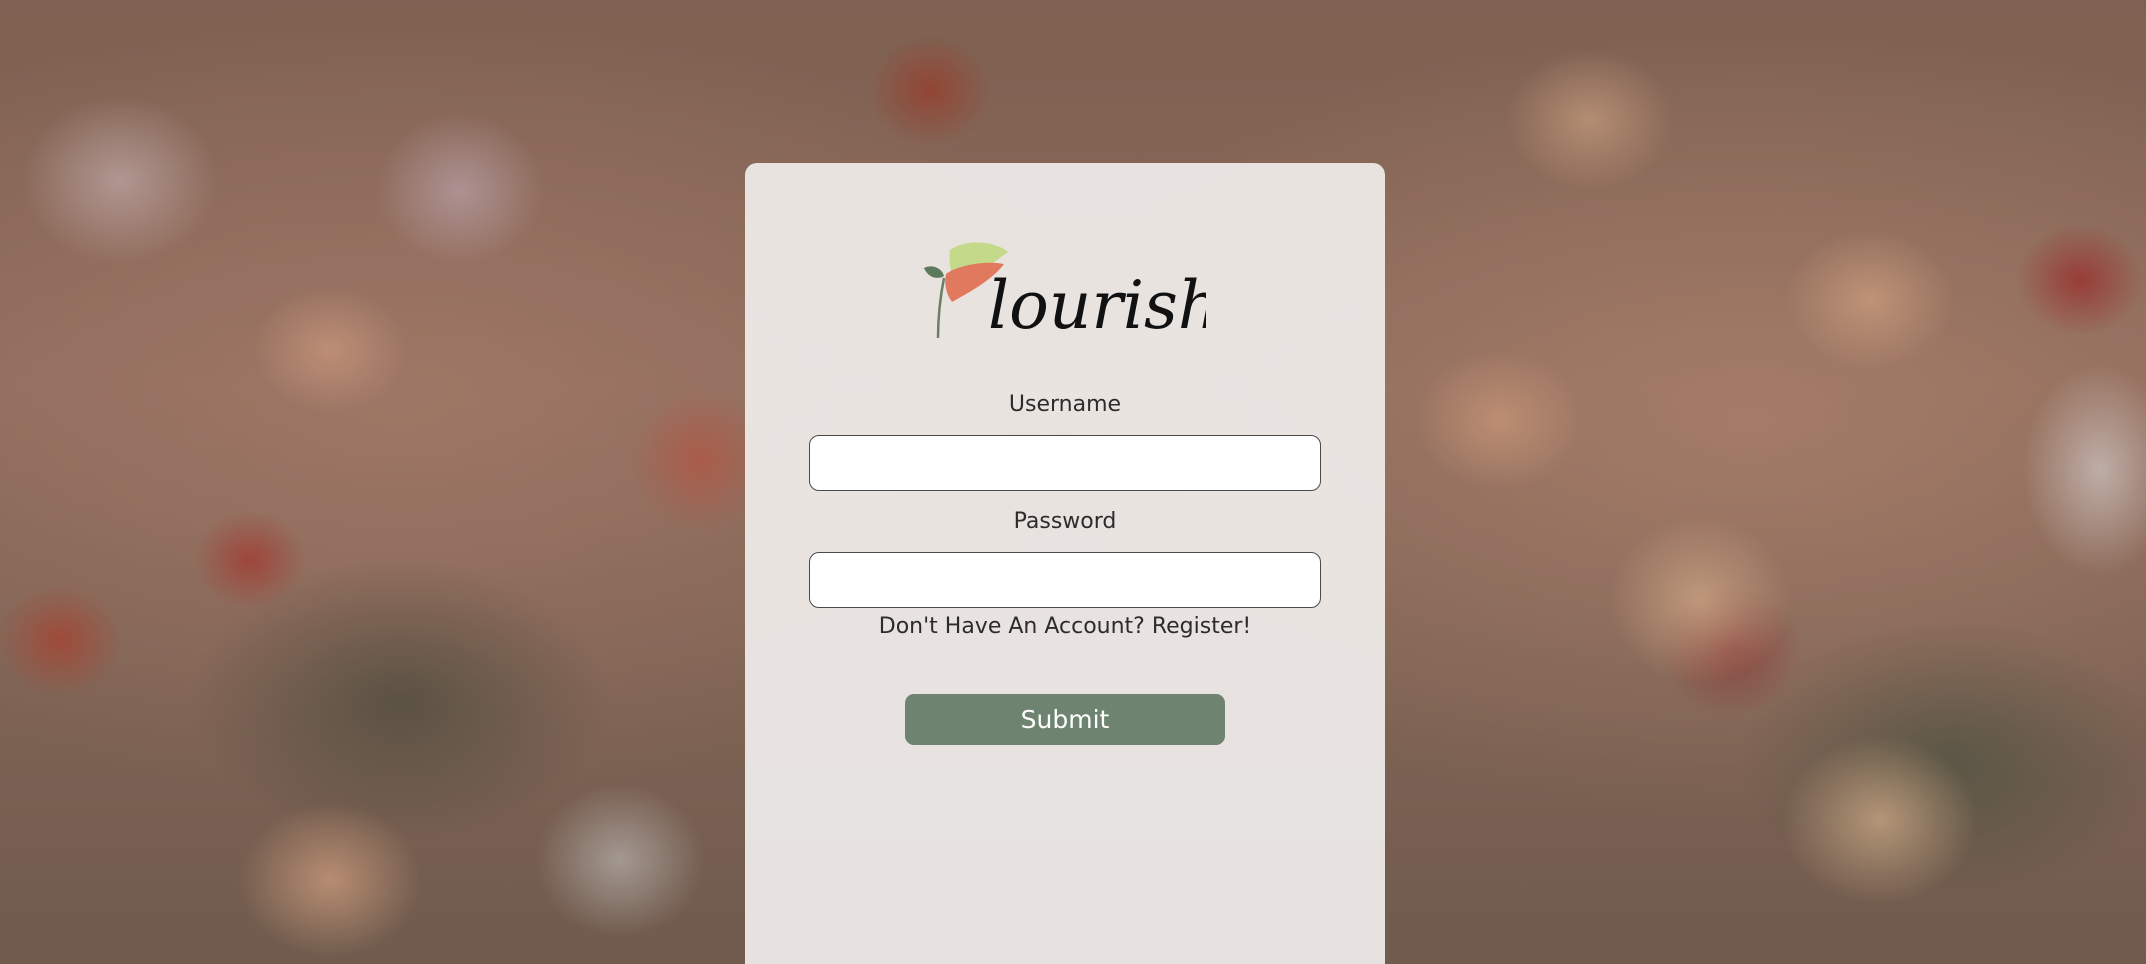  I want to click on flourish-logo: lourish, so click(1065, 292).